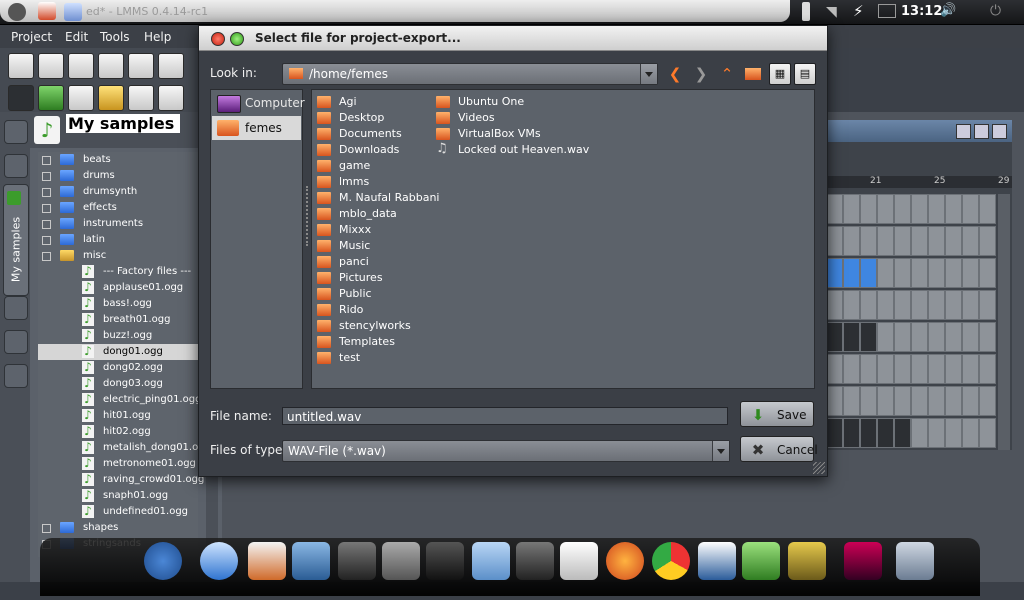 The width and height of the screenshot is (1024, 600). I want to click on text-editor-icon, so click(579, 561).